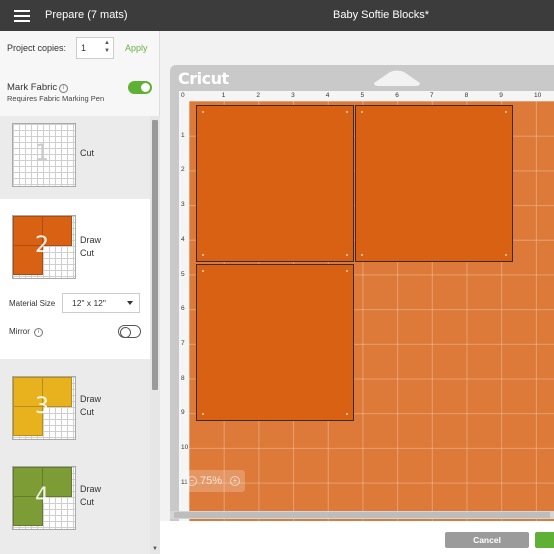 The height and width of the screenshot is (554, 554). I want to click on zoom-out-icon: −, so click(192, 481).